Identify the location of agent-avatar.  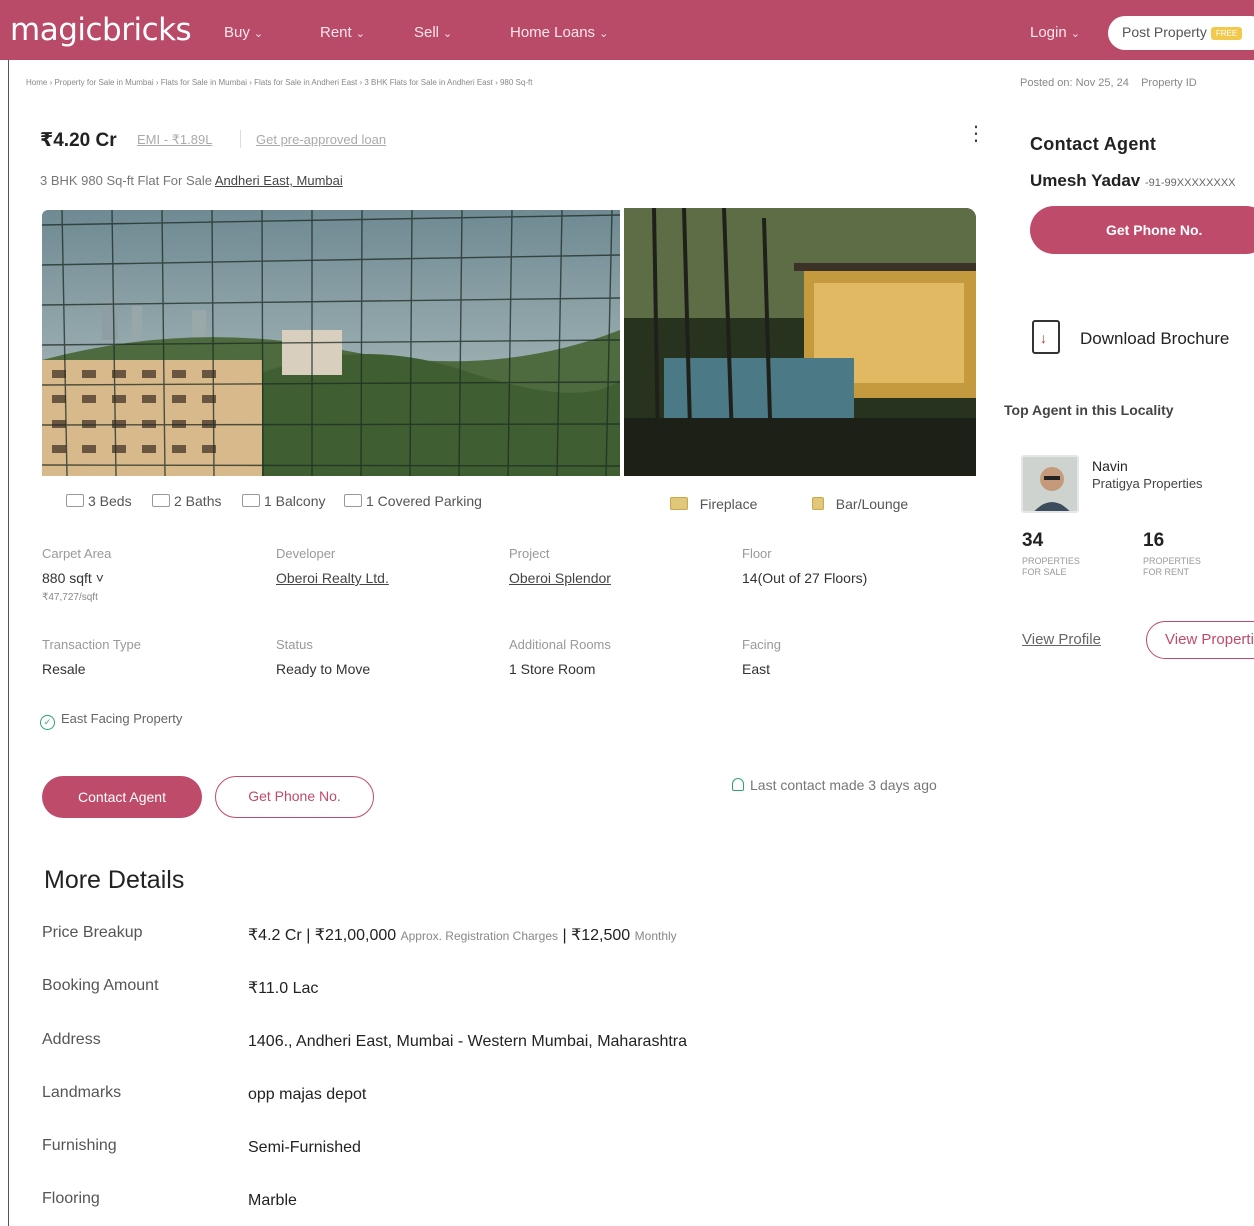
(1050, 484).